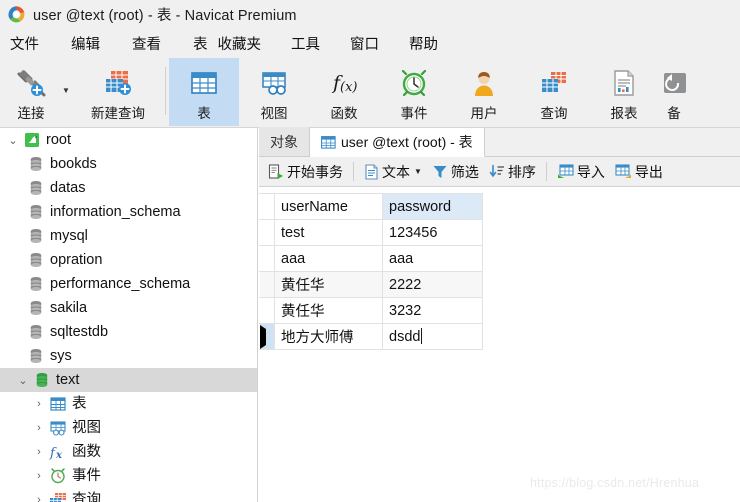 The image size is (740, 502). What do you see at coordinates (128, 212) in the screenshot?
I see `tree-node-information-schema: information_schema` at bounding box center [128, 212].